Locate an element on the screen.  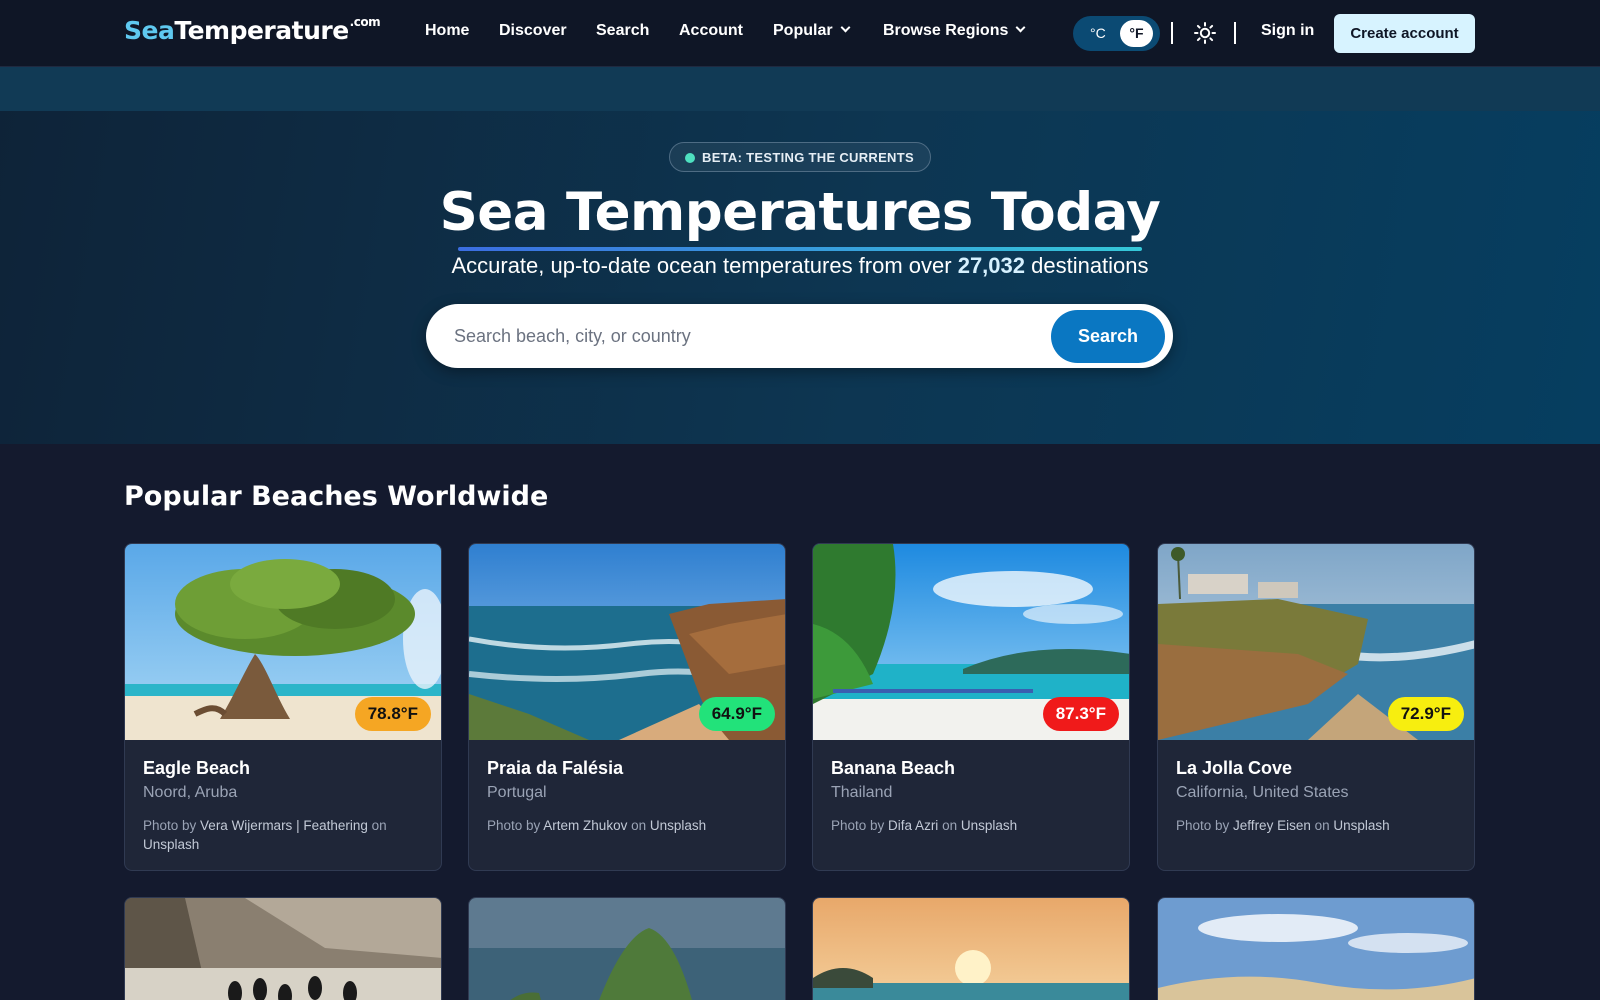
beach-name: Eagle Beach is located at coordinates (197, 768).